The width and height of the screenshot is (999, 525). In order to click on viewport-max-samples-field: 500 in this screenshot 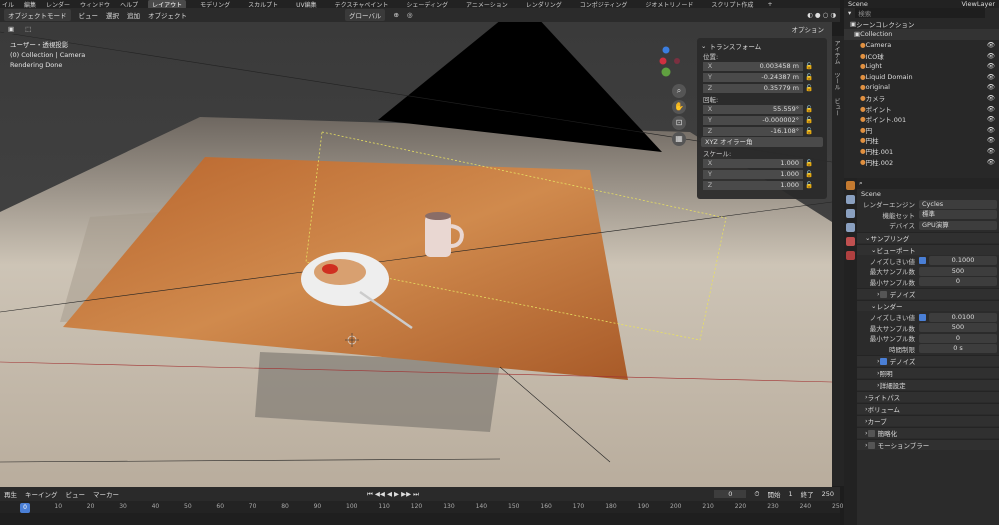, I will do `click(958, 271)`.